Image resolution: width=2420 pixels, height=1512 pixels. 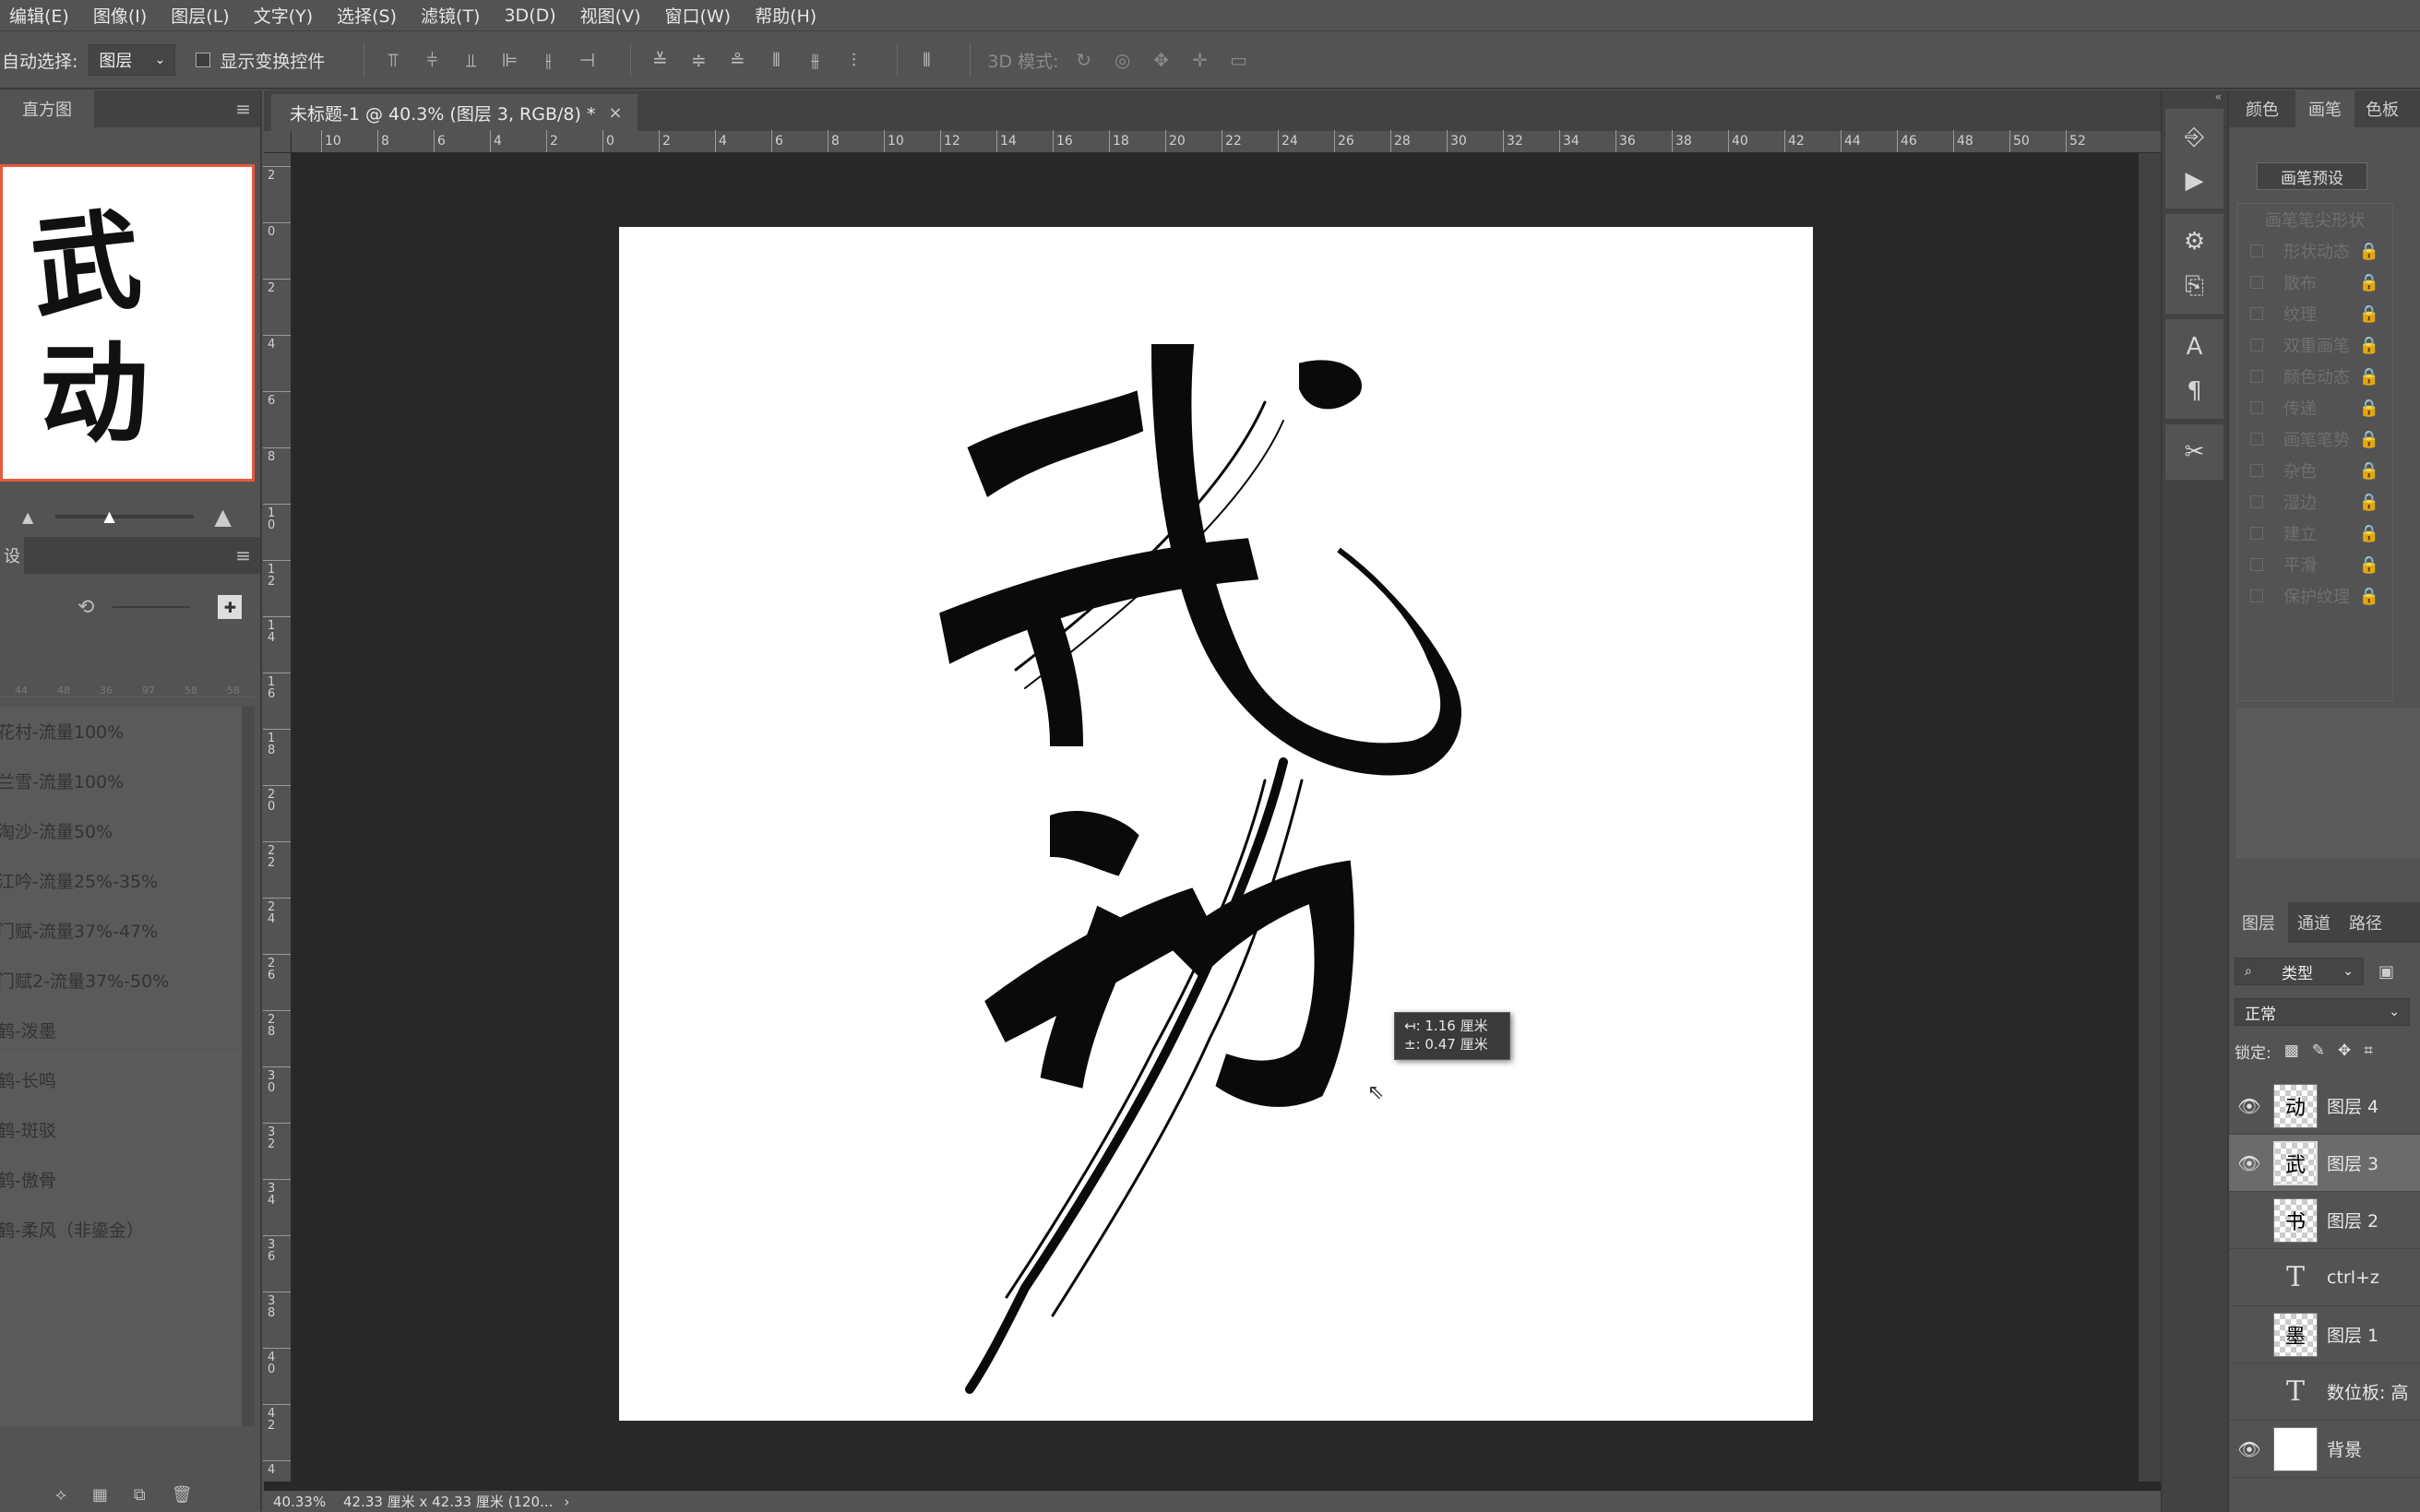 What do you see at coordinates (2314, 345) in the screenshot?
I see `brush-option-row: 双重画笔 🔒` at bounding box center [2314, 345].